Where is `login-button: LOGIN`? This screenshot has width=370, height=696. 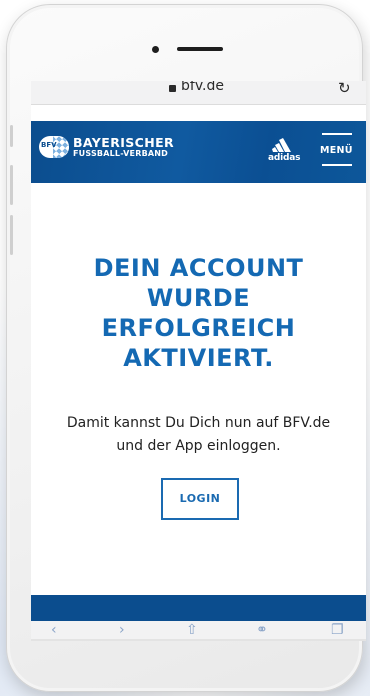 login-button: LOGIN is located at coordinates (200, 499).